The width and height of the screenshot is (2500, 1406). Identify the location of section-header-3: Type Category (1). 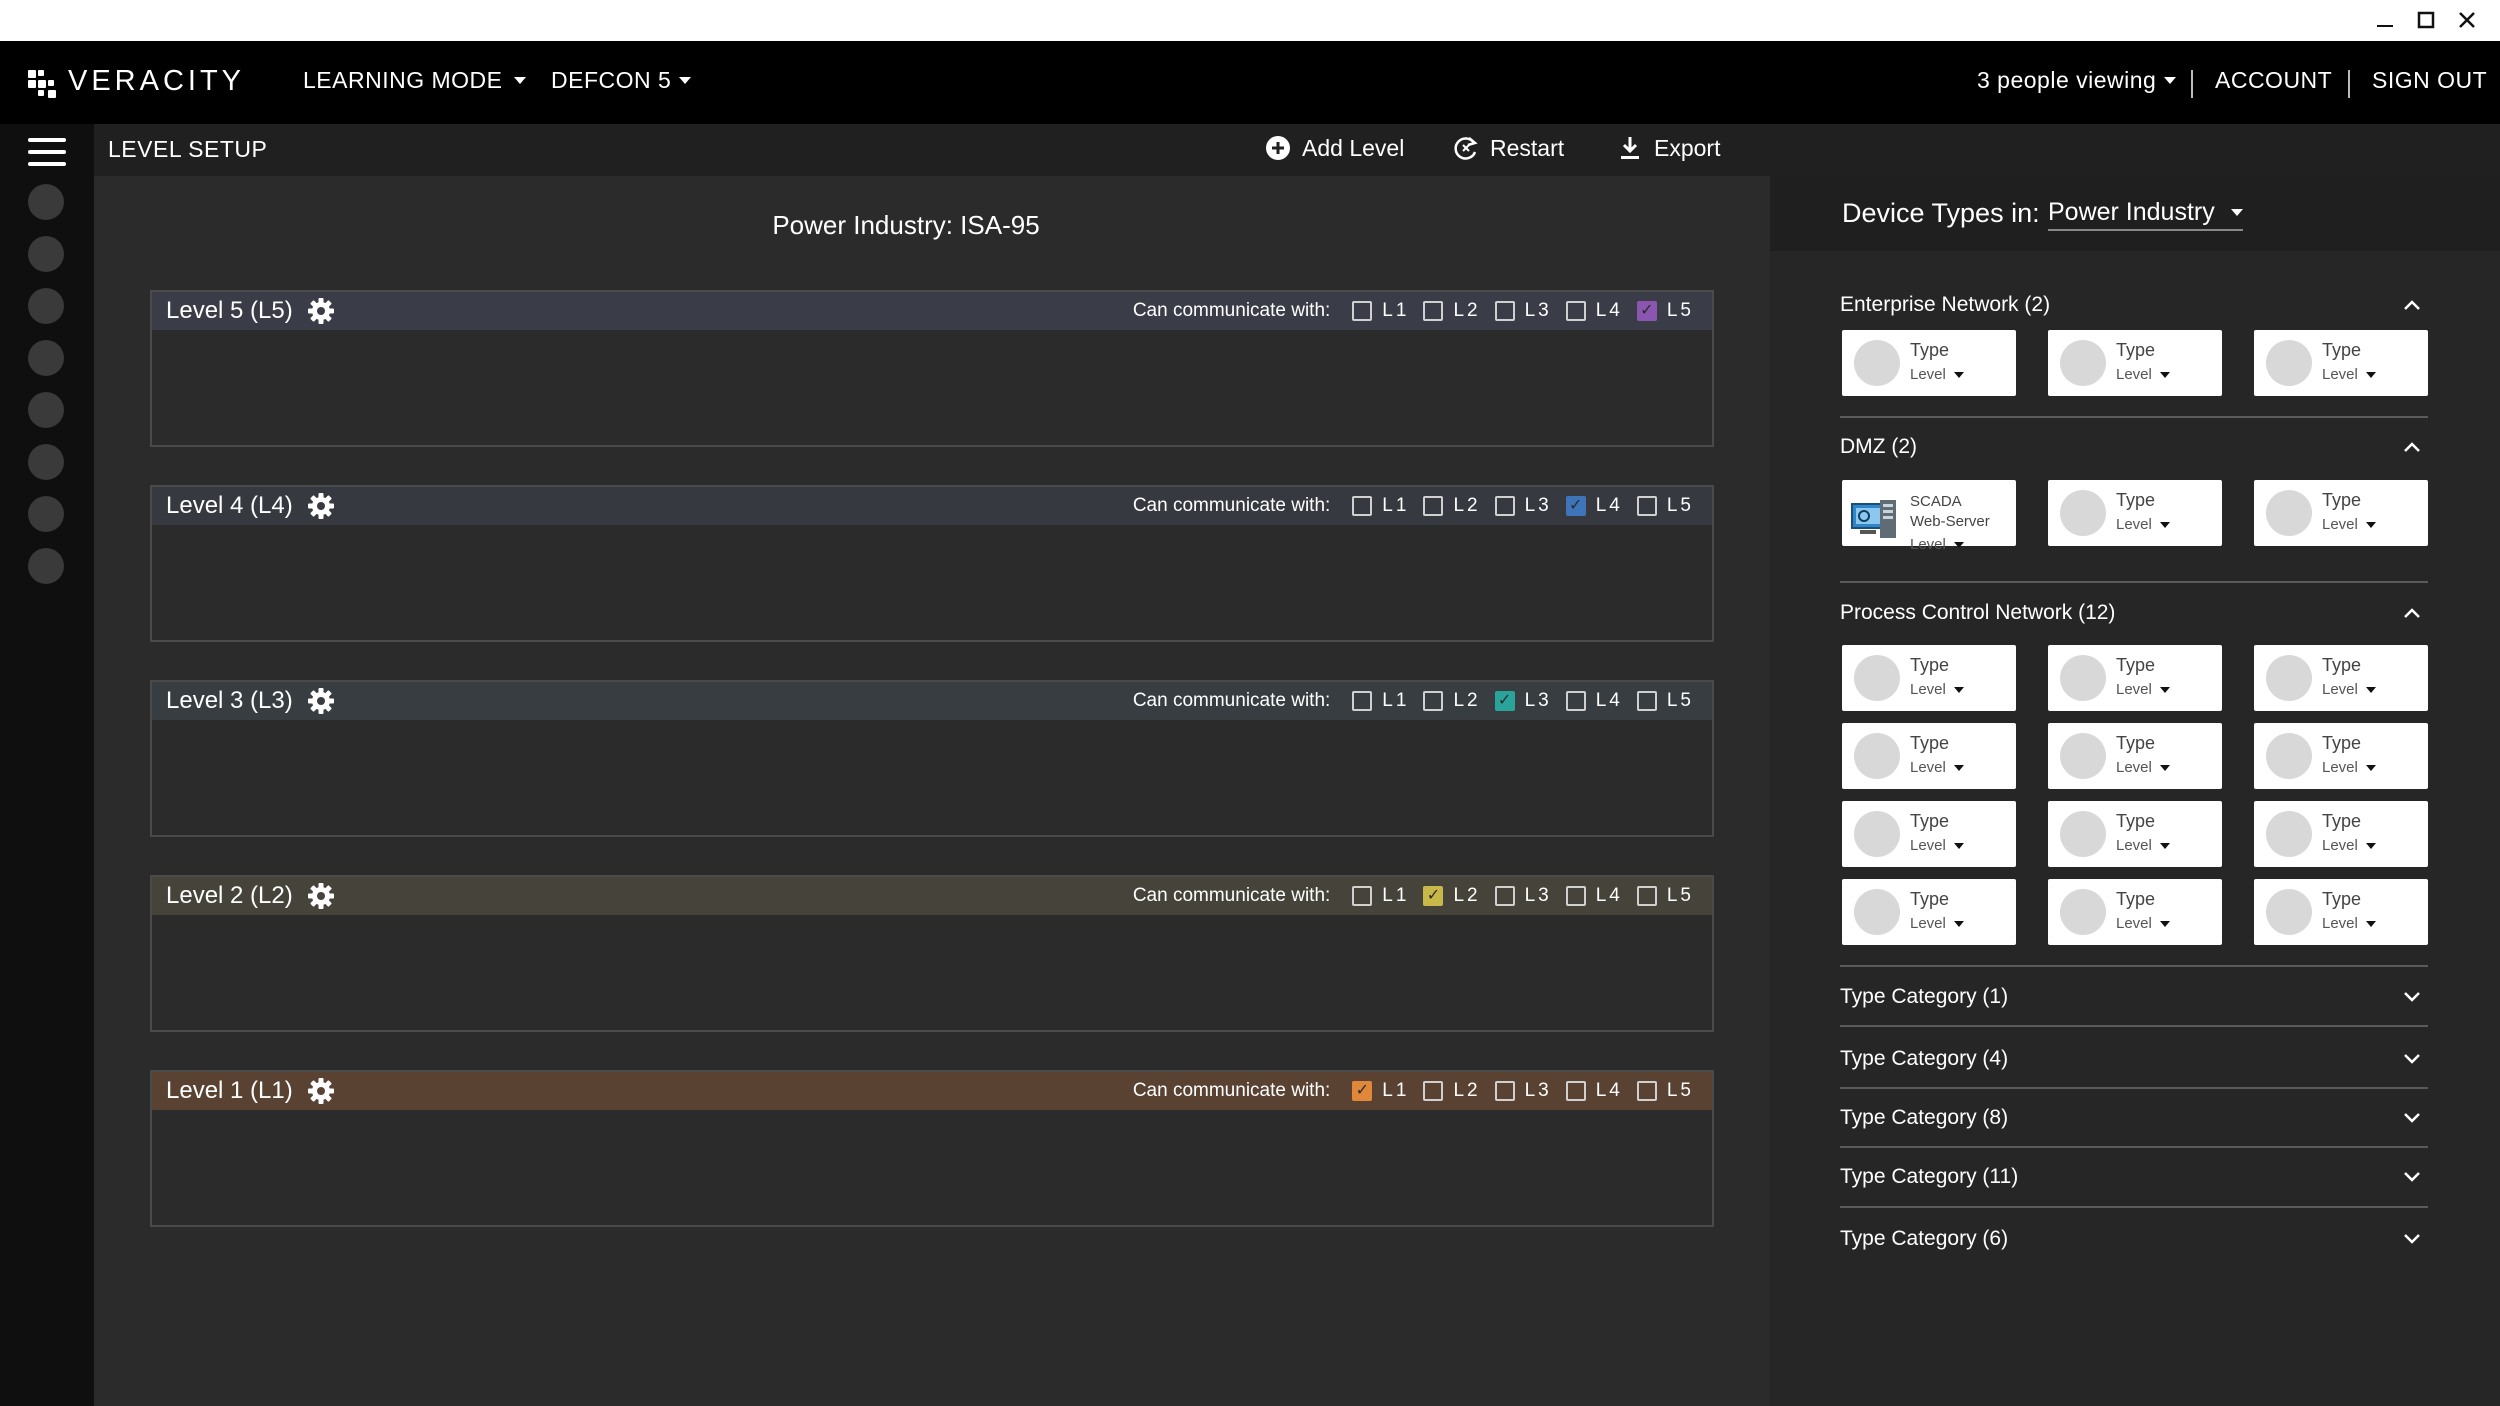
(1924, 997).